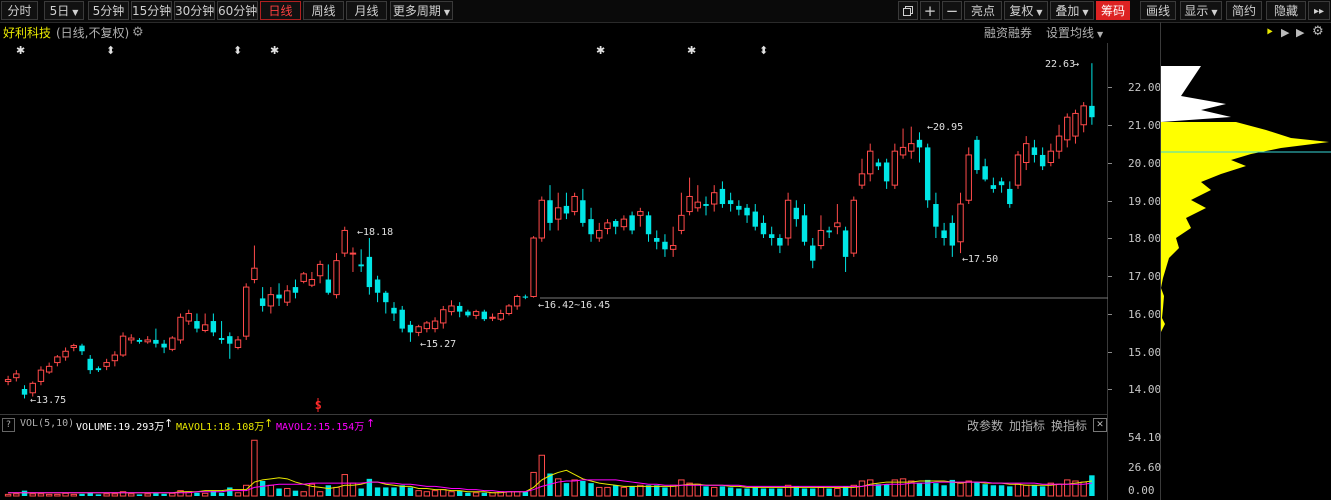  What do you see at coordinates (64, 10) in the screenshot?
I see `period-tab-5day: 5日 ▼` at bounding box center [64, 10].